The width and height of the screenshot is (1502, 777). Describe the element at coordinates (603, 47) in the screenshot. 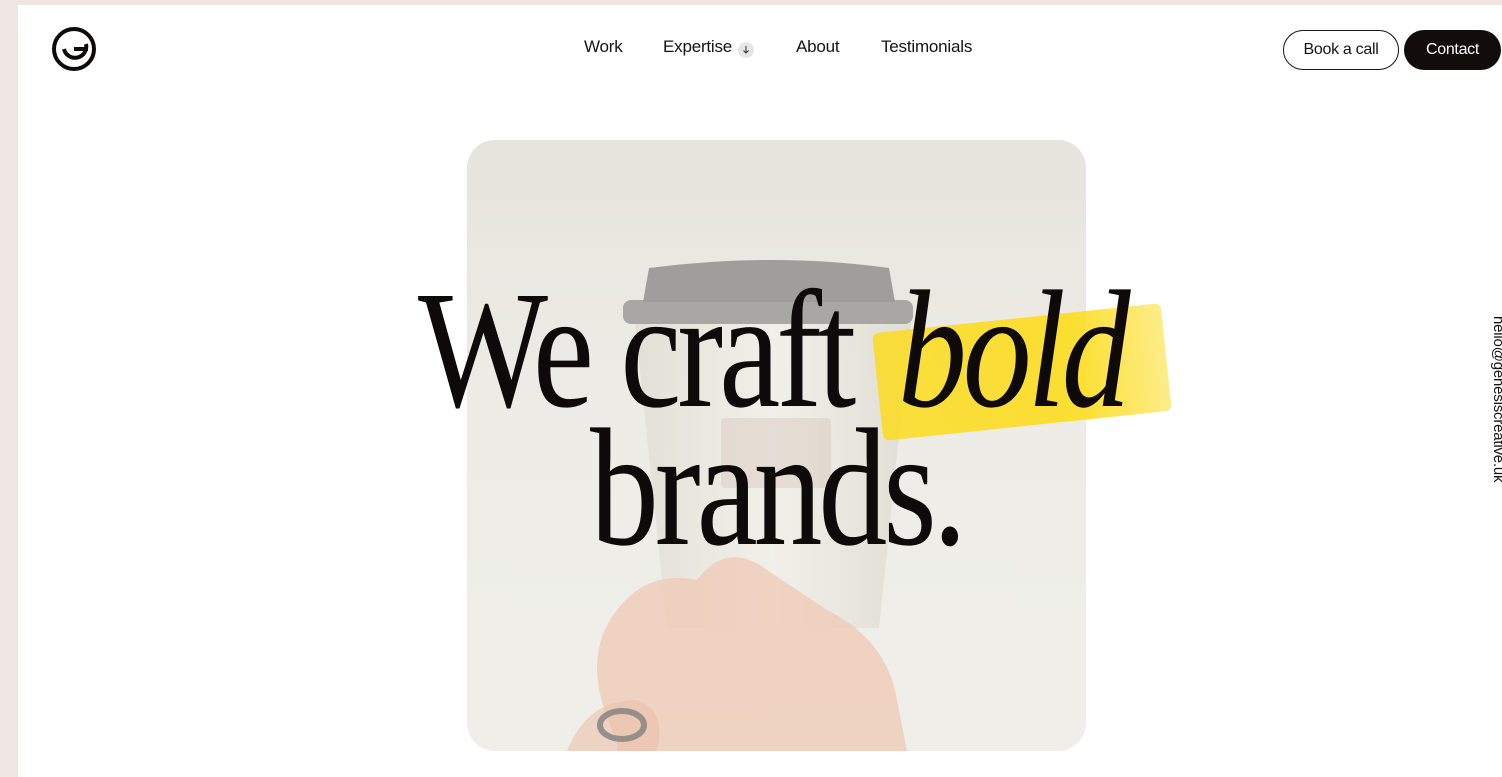

I see `nav-item-work: Work` at that location.